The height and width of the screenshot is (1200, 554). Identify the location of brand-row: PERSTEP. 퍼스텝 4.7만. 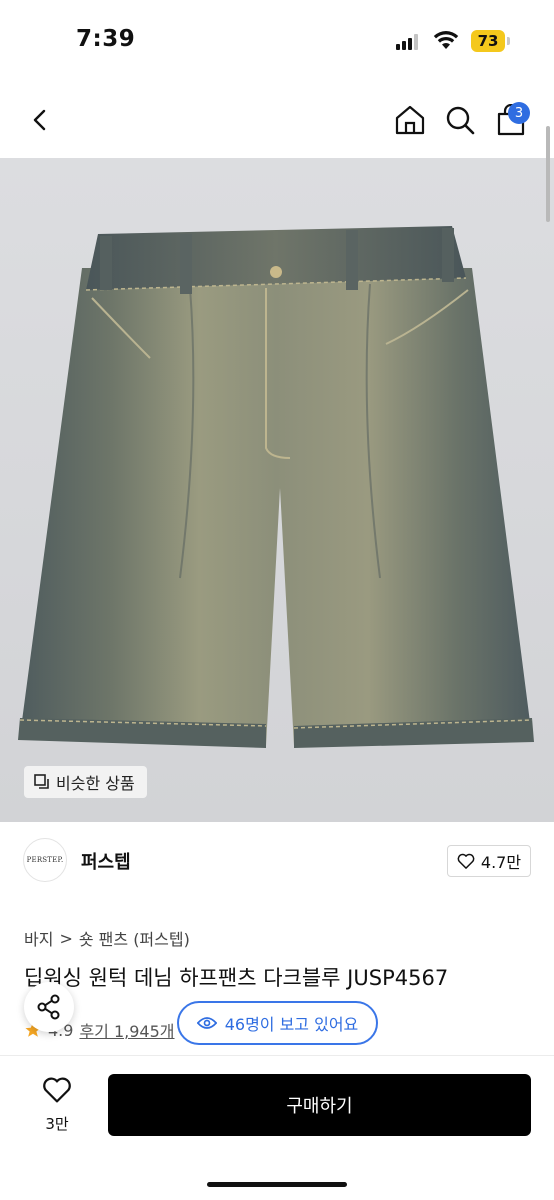
(277, 864).